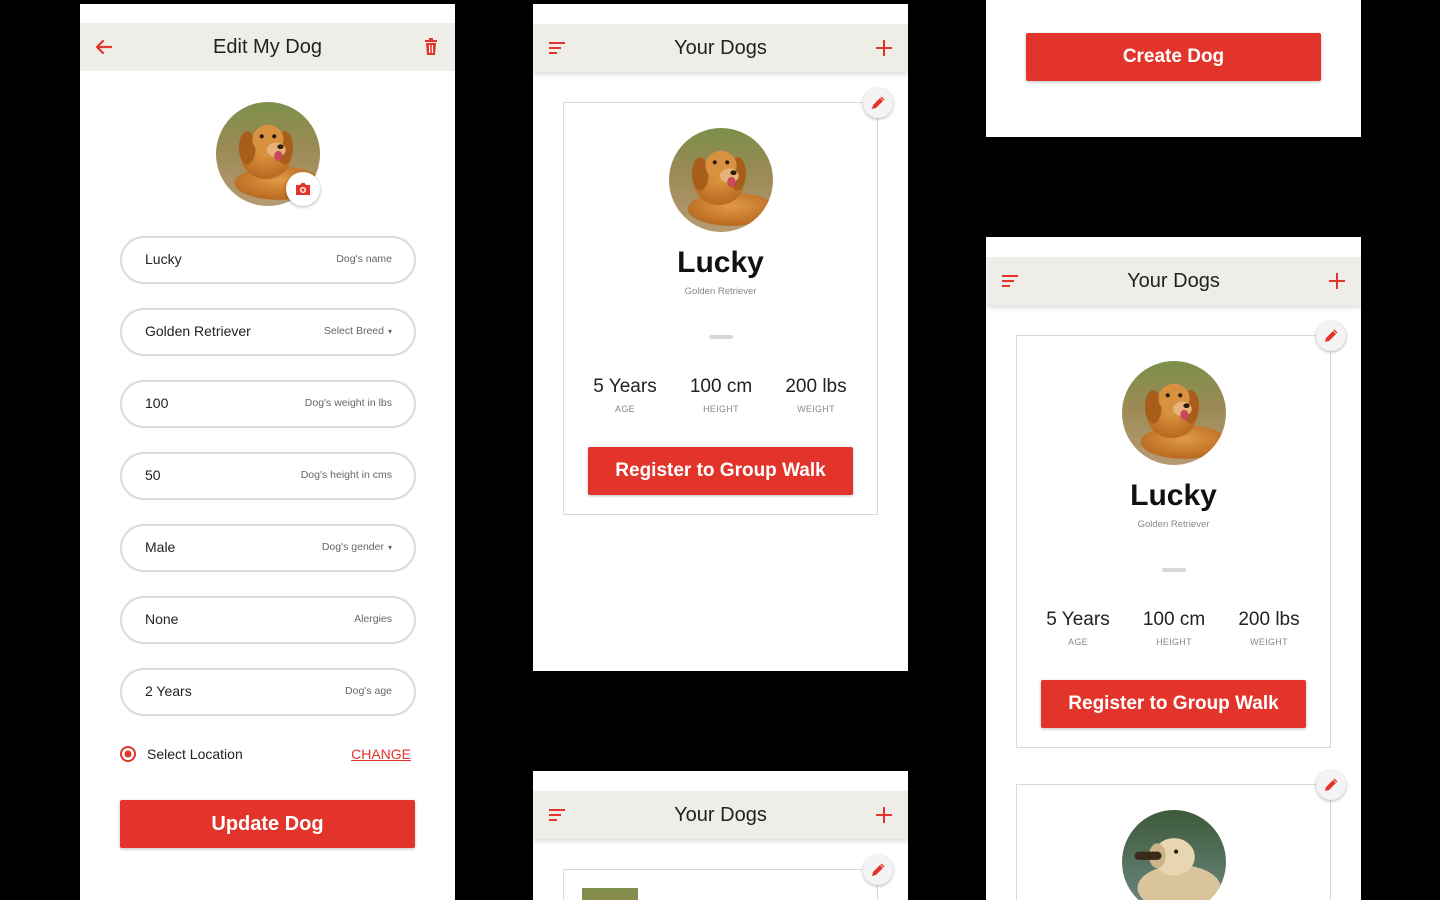 The height and width of the screenshot is (900, 1440). I want to click on form-field: None Alergies, so click(268, 620).